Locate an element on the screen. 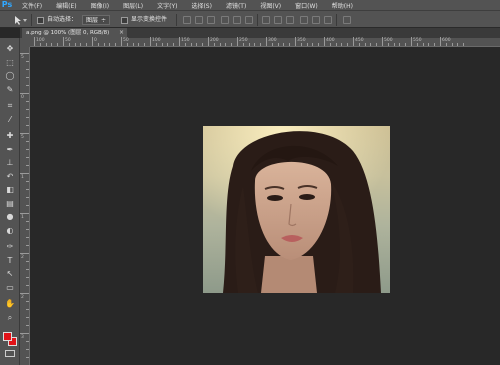 The image size is (500, 365). brush-tool-icon: ✒ is located at coordinates (10, 150).